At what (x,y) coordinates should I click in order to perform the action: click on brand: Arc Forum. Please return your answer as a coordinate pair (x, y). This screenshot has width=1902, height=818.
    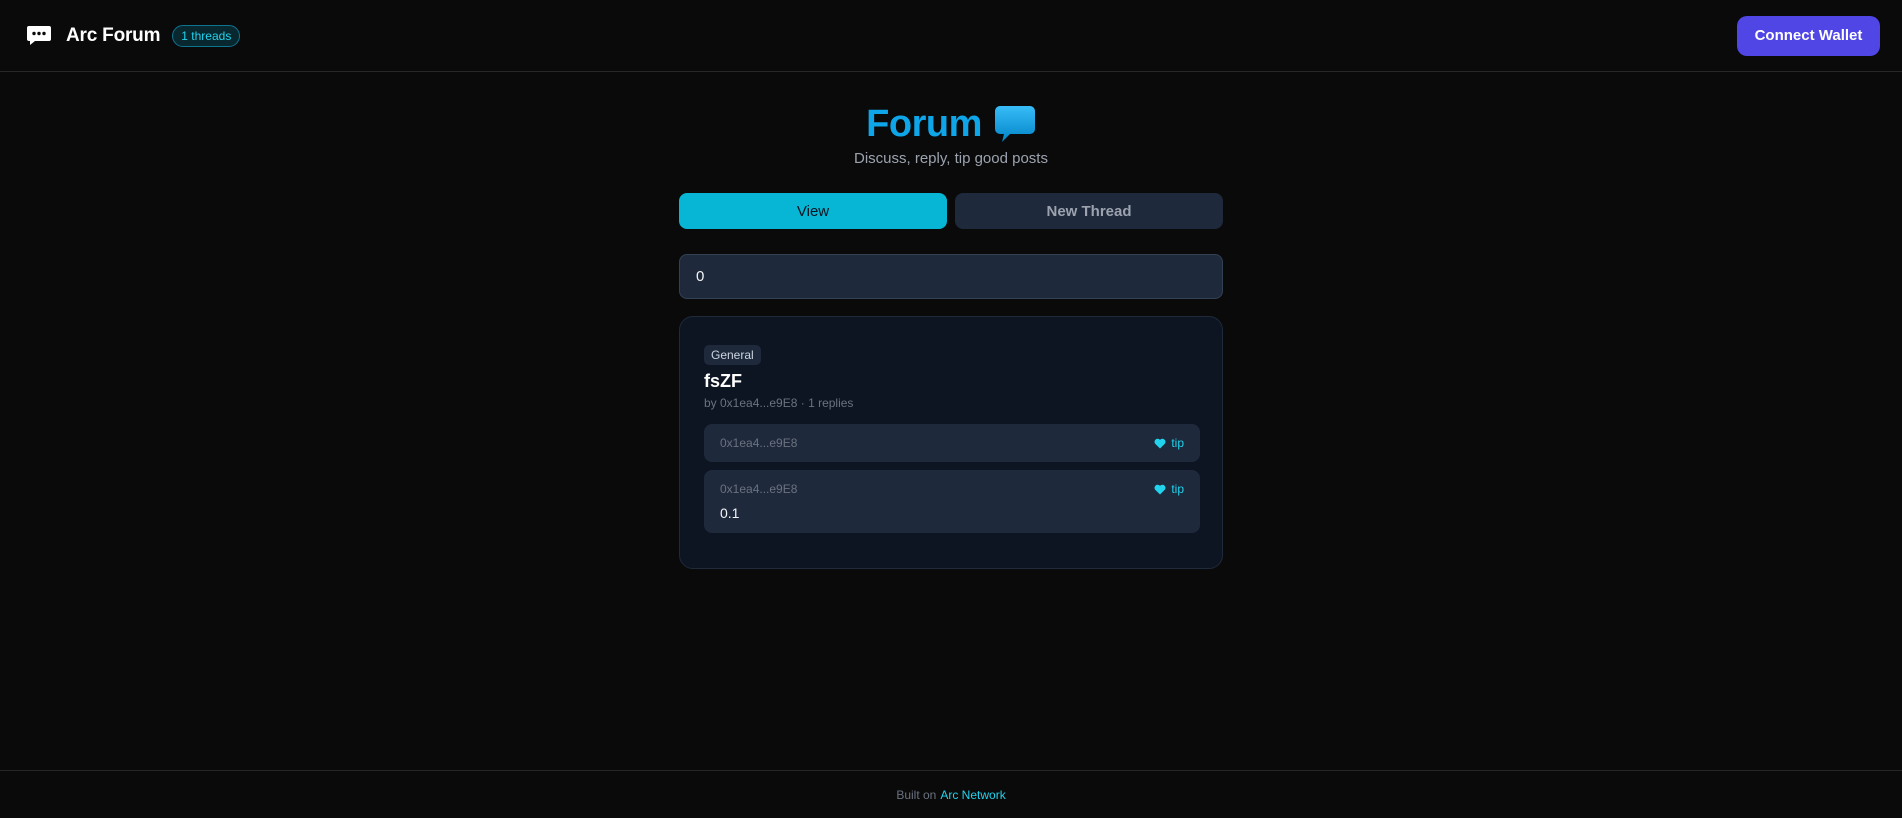
    Looking at the image, I should click on (93, 36).